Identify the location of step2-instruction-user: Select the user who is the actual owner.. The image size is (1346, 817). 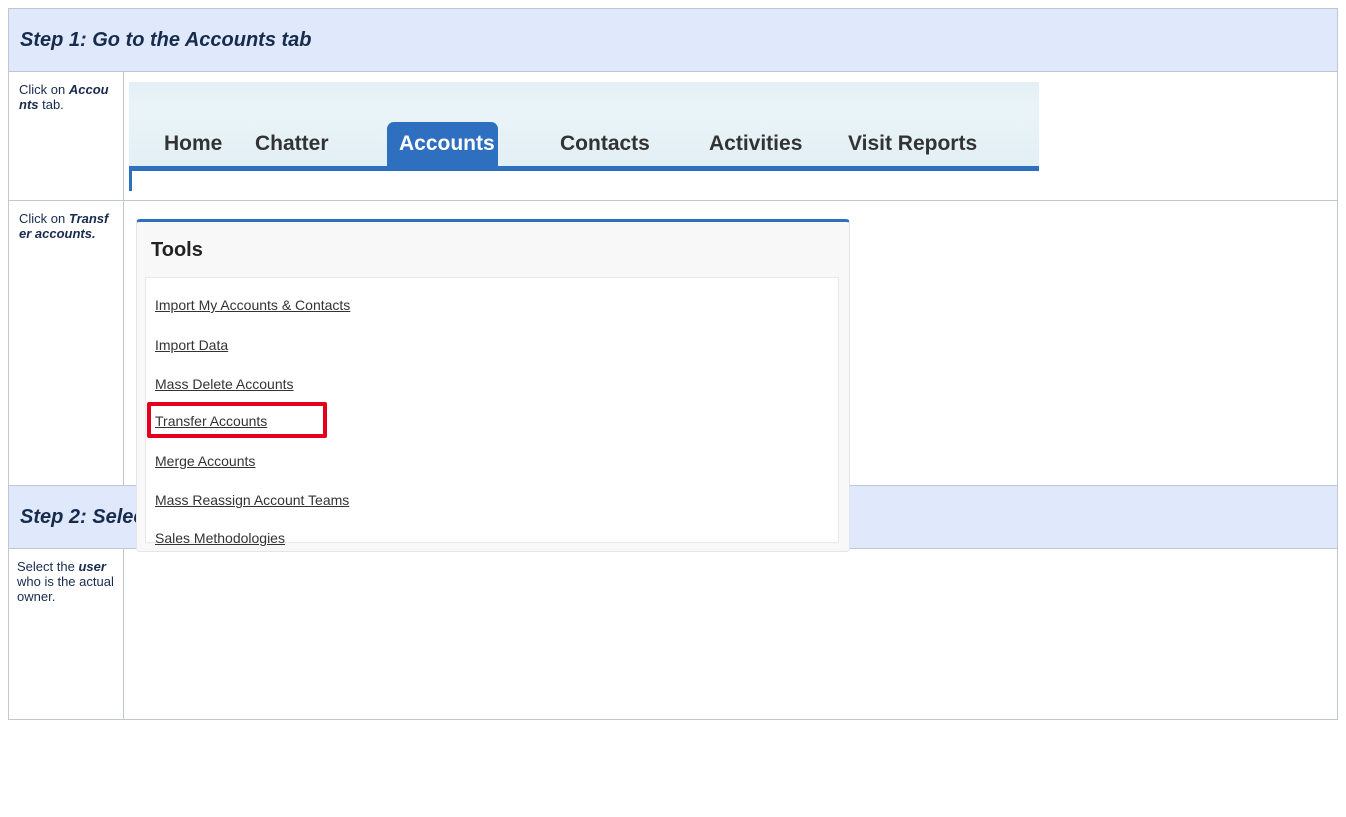
(66, 634).